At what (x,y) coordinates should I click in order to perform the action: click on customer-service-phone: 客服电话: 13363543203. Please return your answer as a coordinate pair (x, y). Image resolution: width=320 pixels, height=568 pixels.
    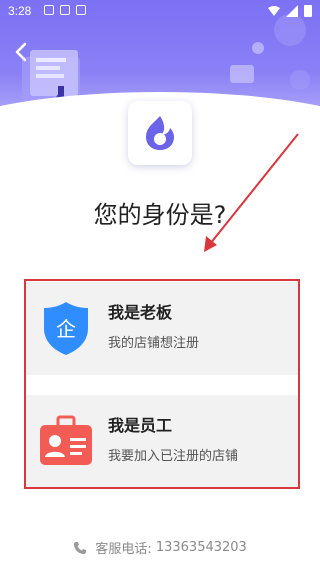
    Looking at the image, I should click on (160, 547).